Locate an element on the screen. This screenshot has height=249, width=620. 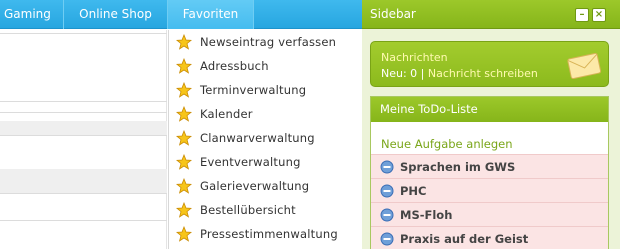
menu-item-terminverwaltung: Terminverwaltung is located at coordinates (265, 90).